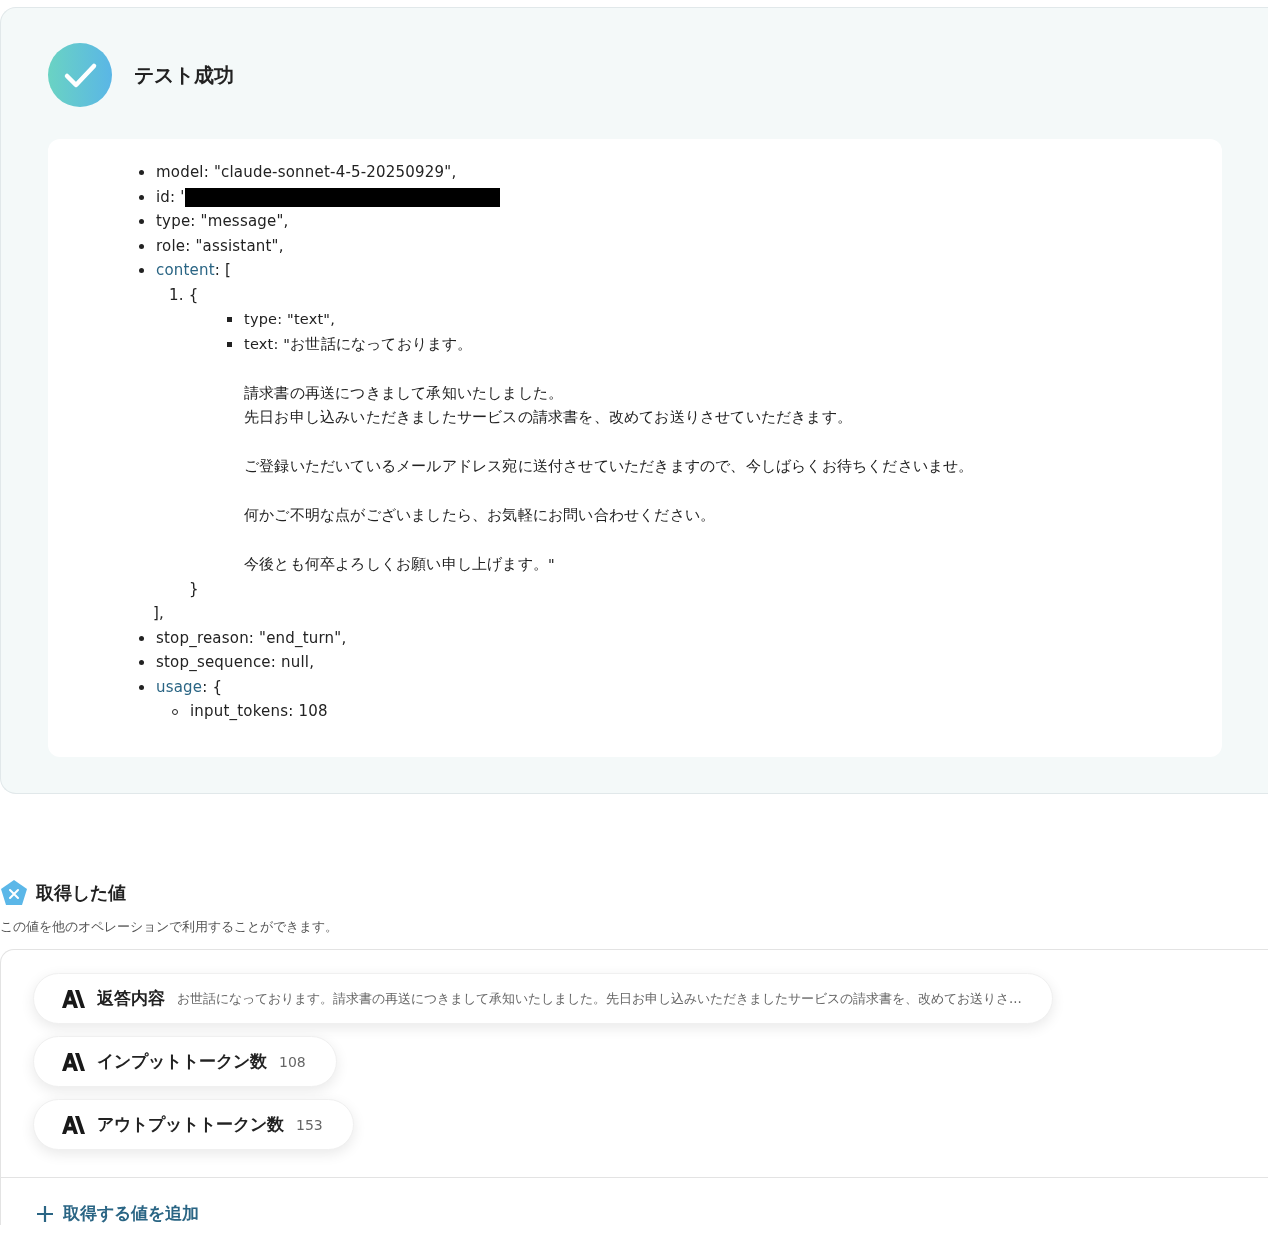  What do you see at coordinates (118, 1213) in the screenshot?
I see `add-value-button: 取得する値を追加` at bounding box center [118, 1213].